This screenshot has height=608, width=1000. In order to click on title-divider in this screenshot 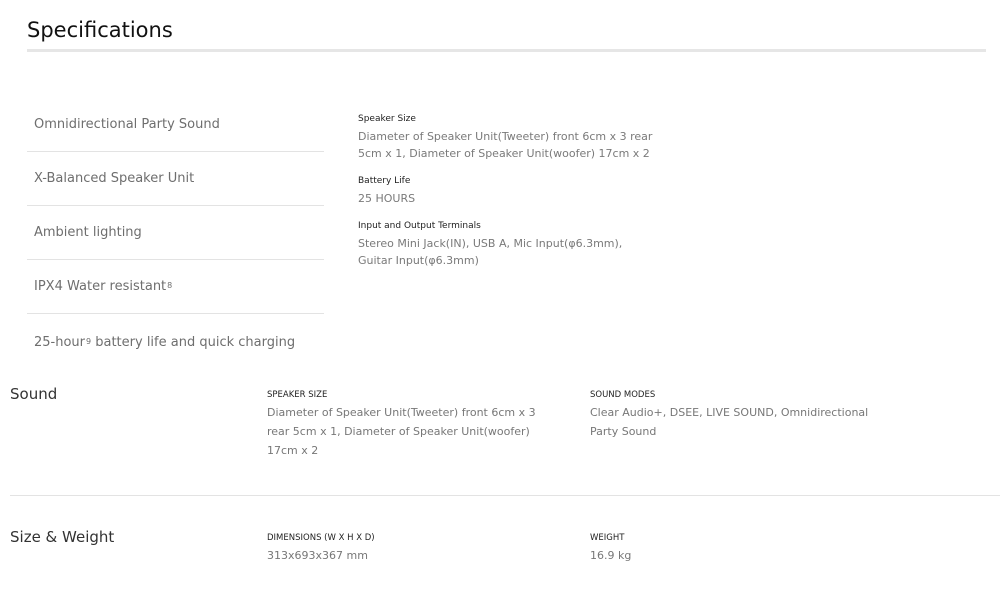, I will do `click(506, 50)`.